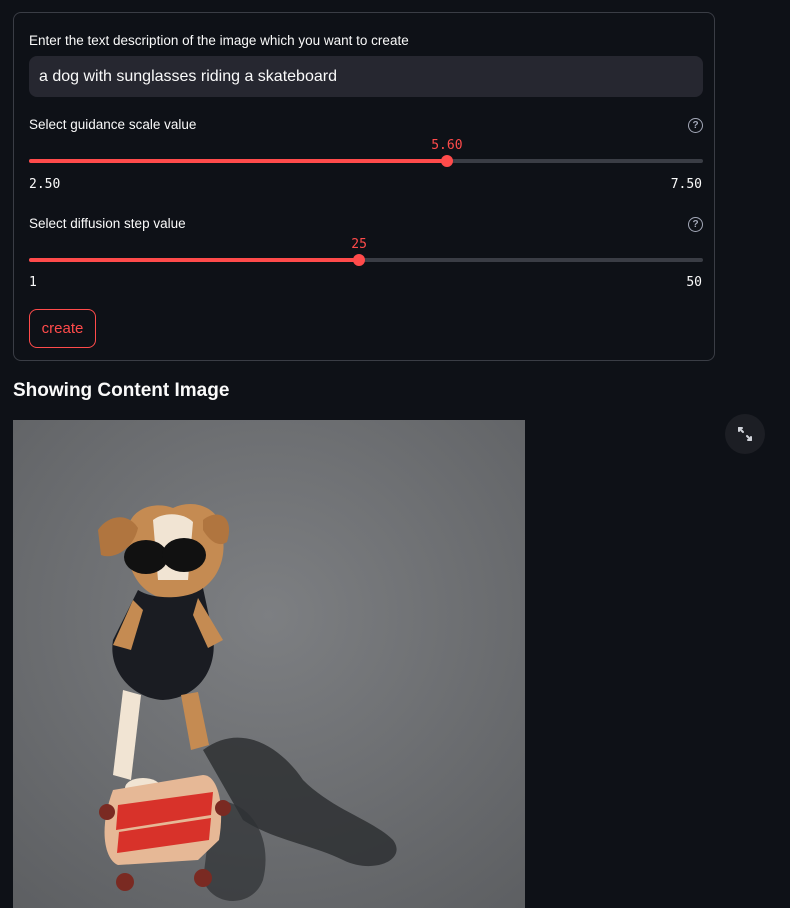 This screenshot has height=908, width=790. I want to click on guidance-slider, so click(366, 161).